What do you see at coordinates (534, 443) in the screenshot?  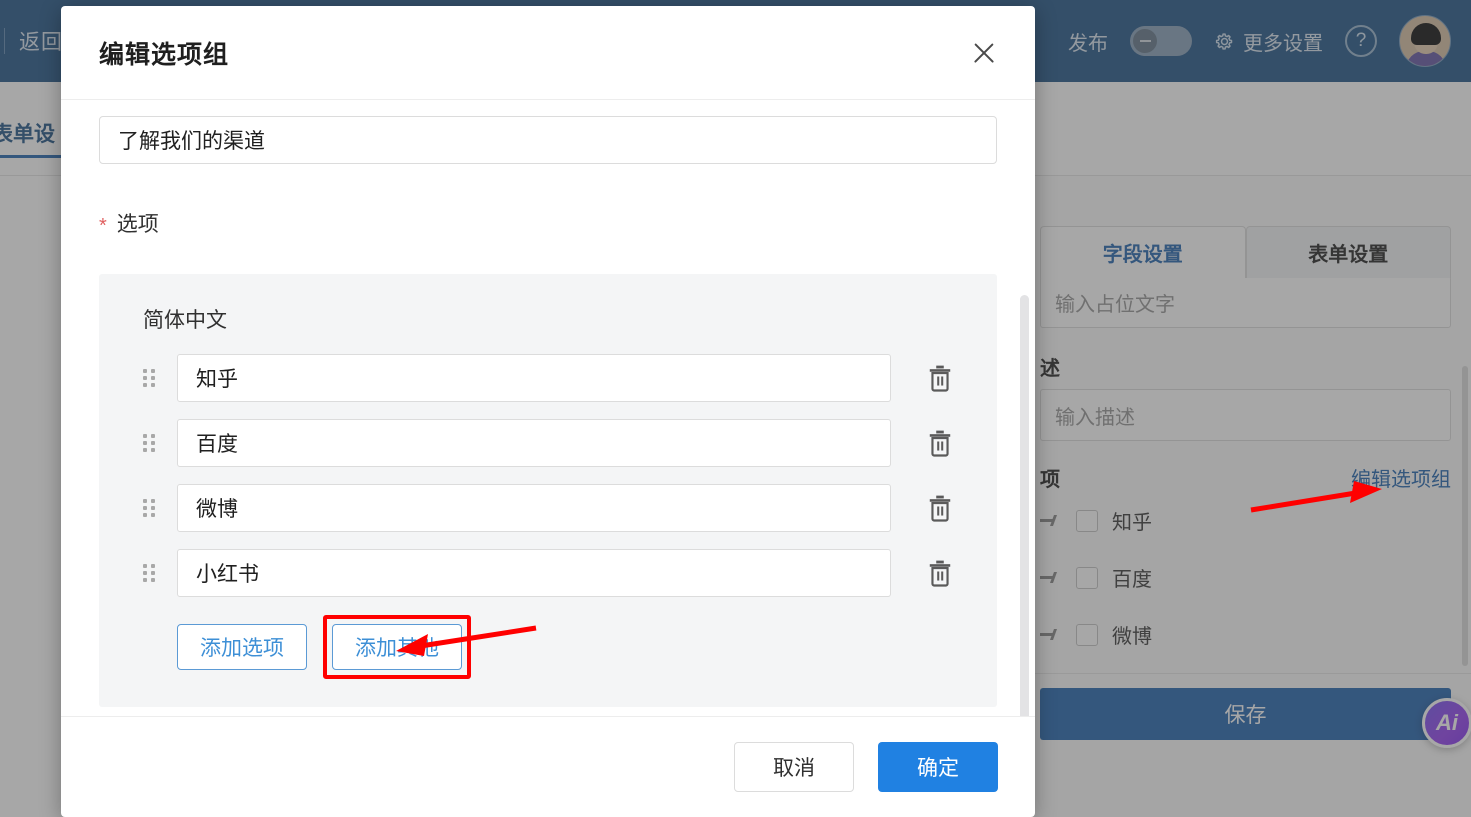 I see `option-text-input: 百度` at bounding box center [534, 443].